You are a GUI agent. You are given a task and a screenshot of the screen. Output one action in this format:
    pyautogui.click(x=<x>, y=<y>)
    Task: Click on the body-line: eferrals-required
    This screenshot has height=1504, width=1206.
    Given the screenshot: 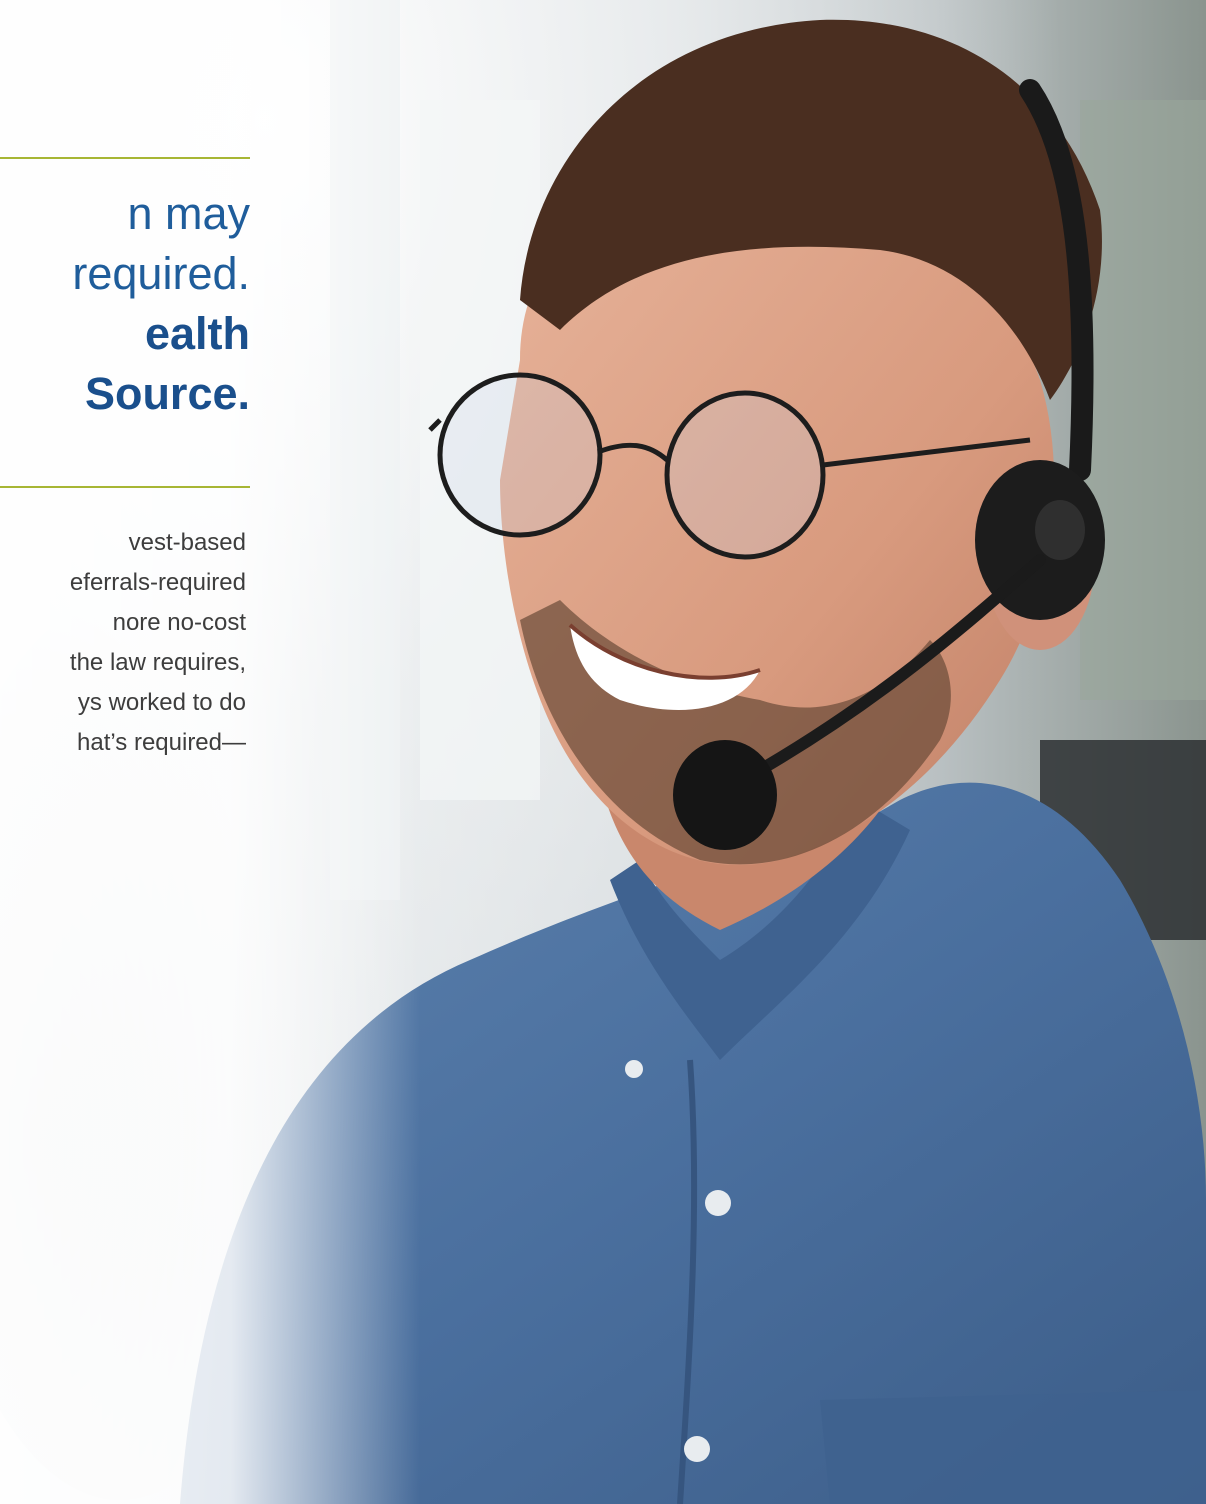 What is the action you would take?
    pyautogui.click(x=157, y=582)
    